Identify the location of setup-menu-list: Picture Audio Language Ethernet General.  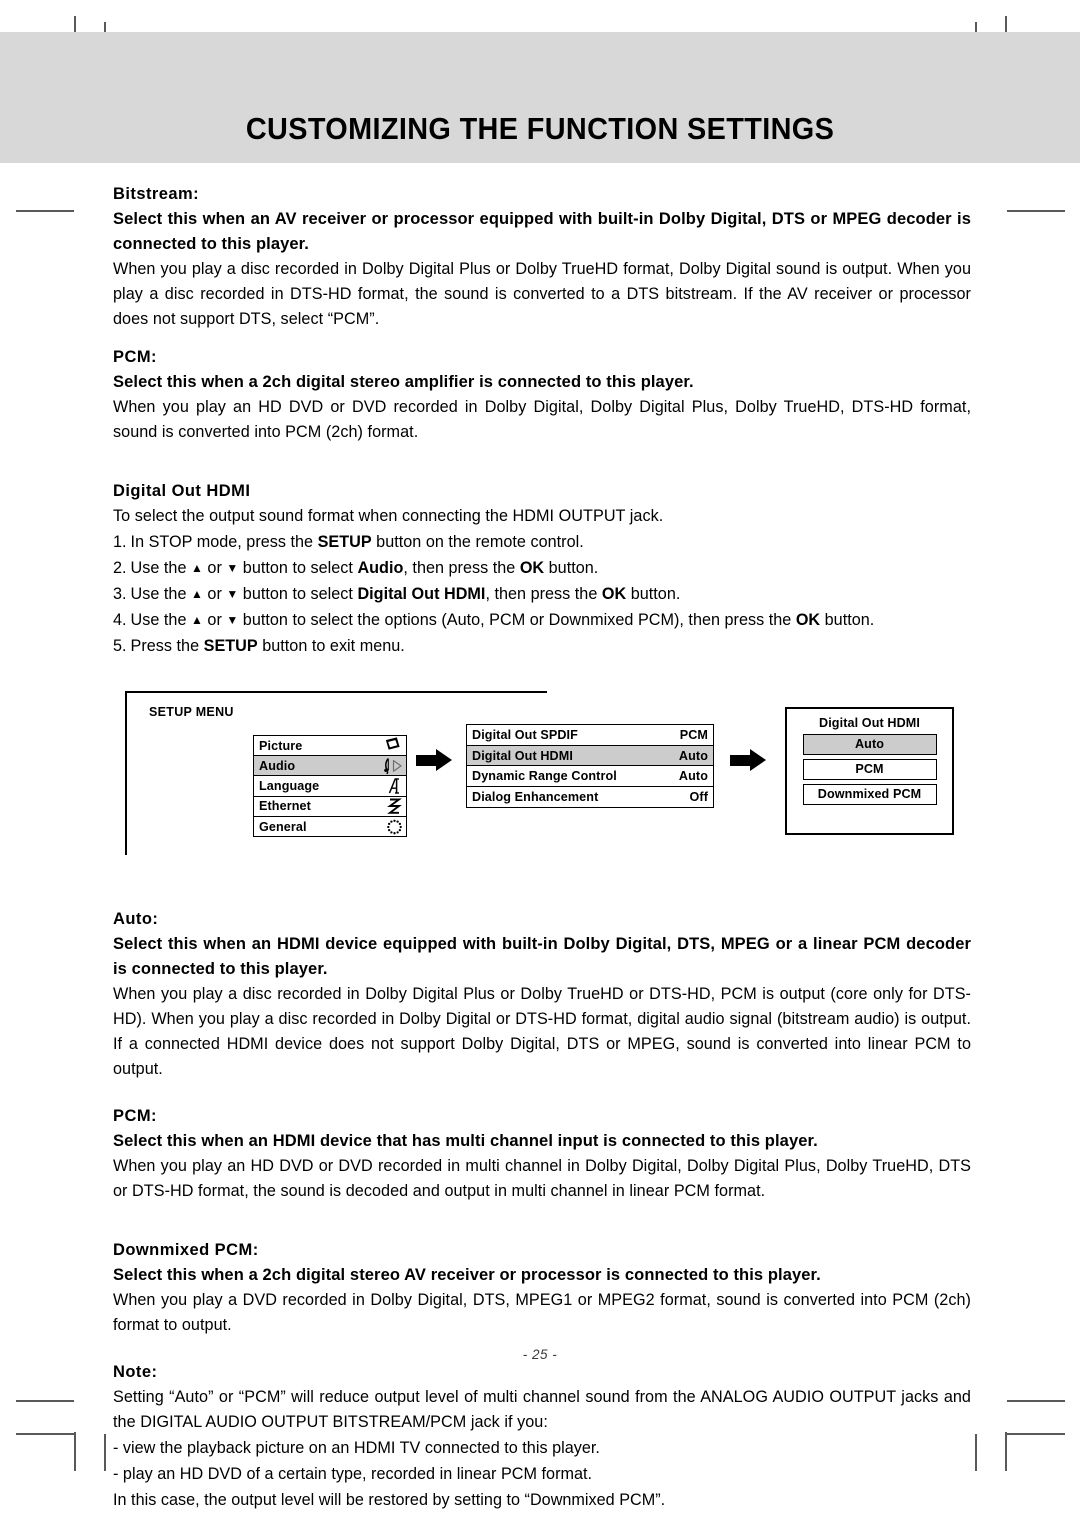
(330, 786).